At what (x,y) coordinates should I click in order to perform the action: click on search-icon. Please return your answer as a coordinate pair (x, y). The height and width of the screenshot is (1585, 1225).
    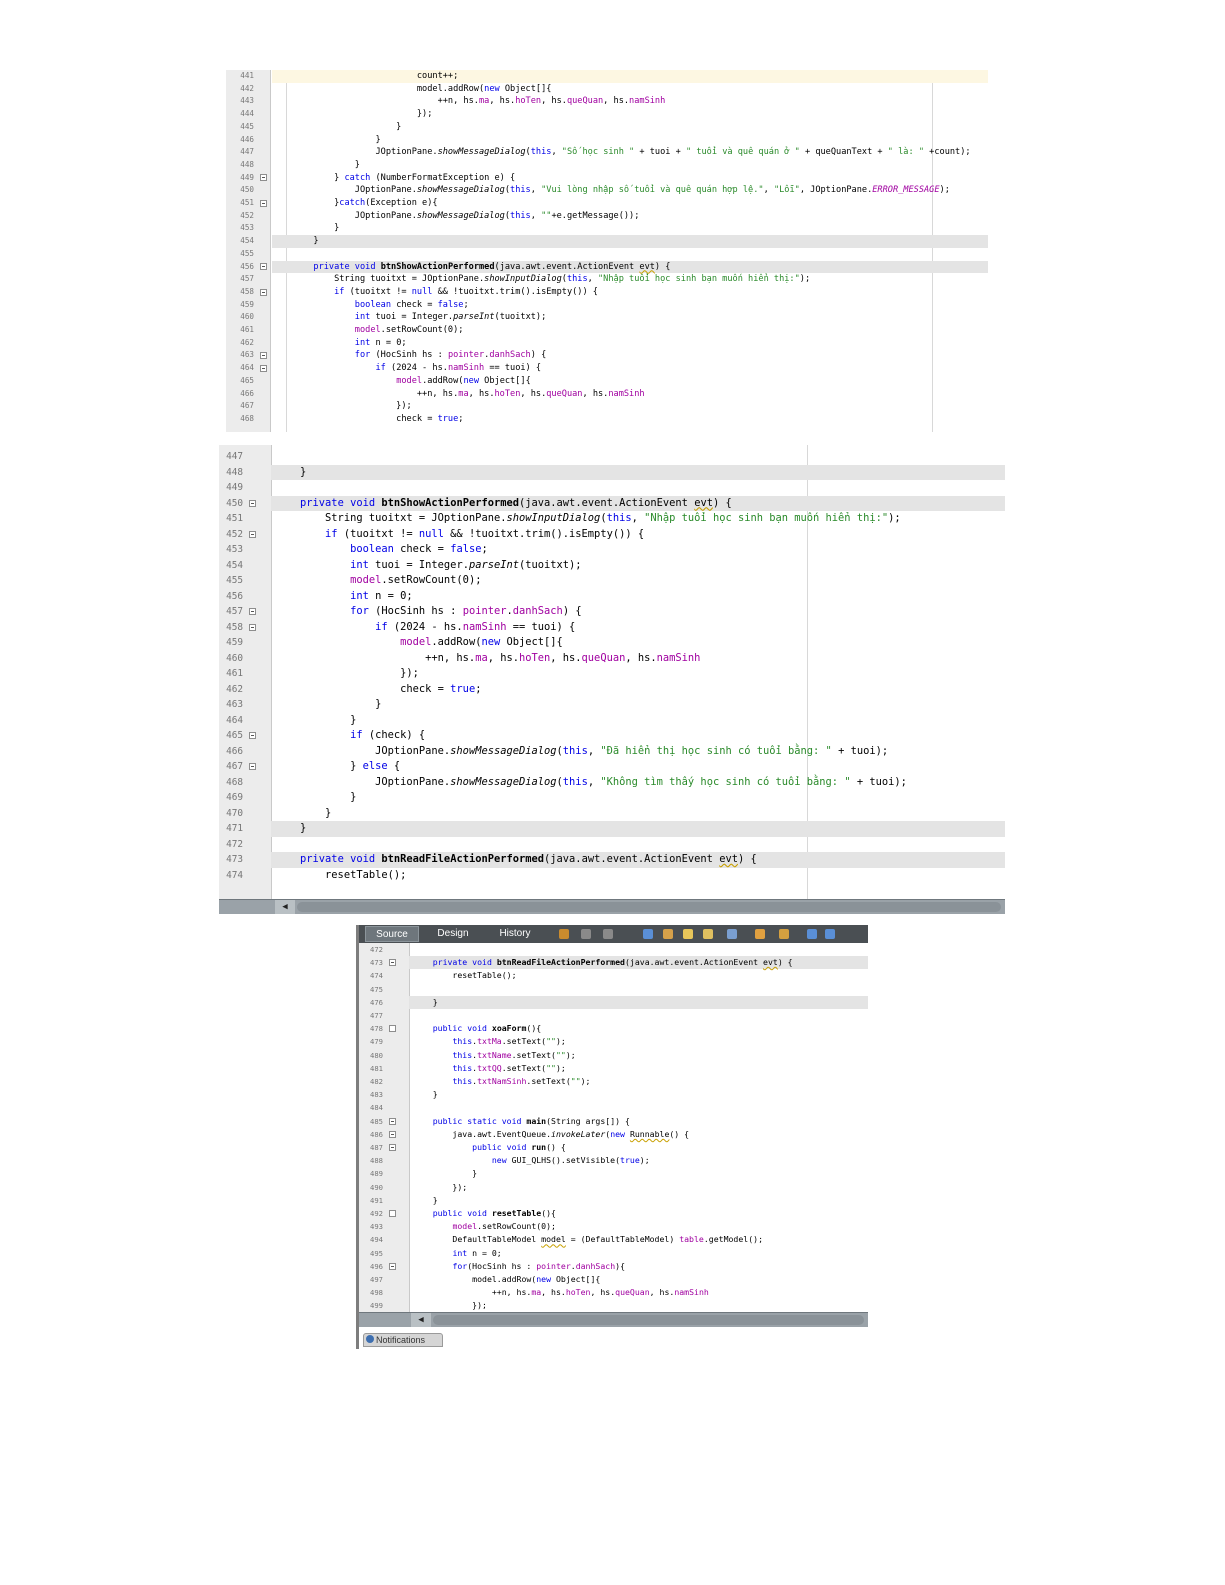
    Looking at the image, I should click on (608, 934).